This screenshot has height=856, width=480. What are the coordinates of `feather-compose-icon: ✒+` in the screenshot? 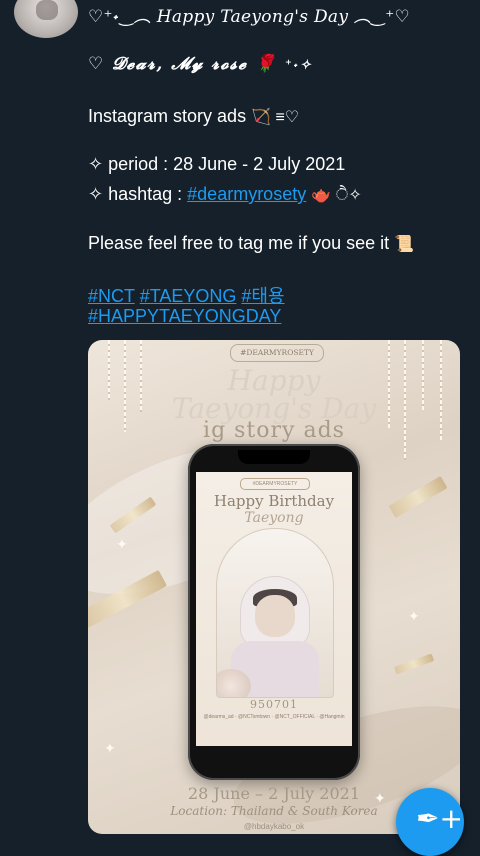 It's located at (439, 818).